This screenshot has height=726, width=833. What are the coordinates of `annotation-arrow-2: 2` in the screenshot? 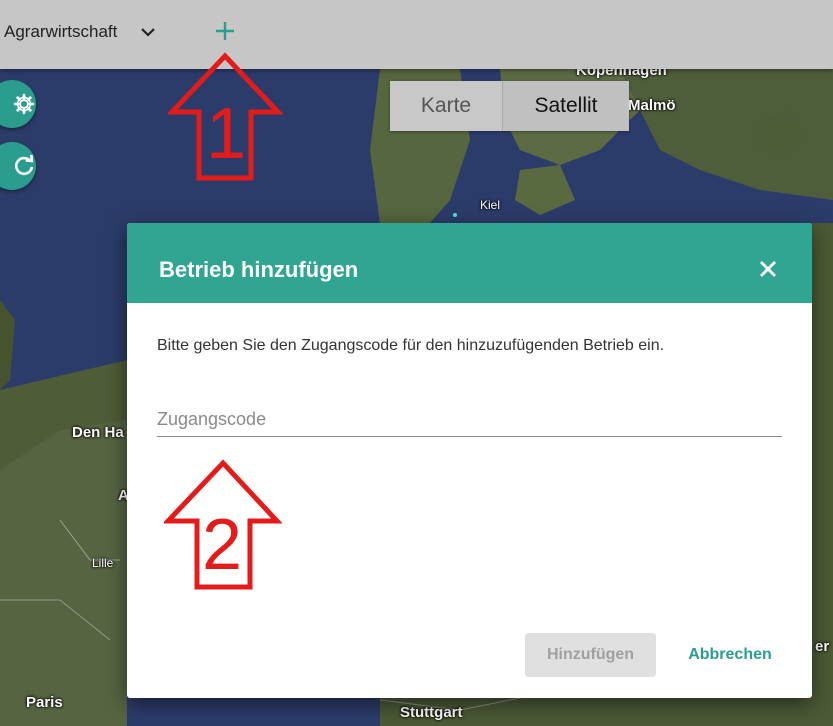 It's located at (222, 525).